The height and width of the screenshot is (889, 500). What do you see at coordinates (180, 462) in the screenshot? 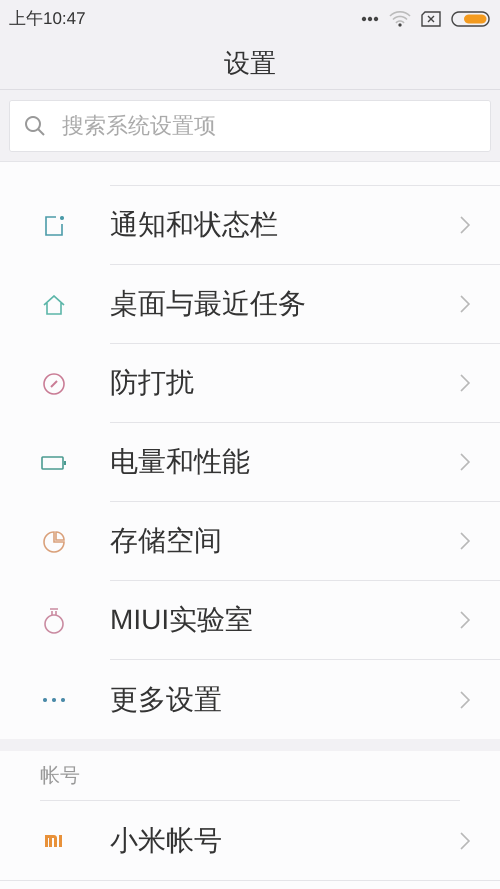
I see `item-label: 电量和性能` at bounding box center [180, 462].